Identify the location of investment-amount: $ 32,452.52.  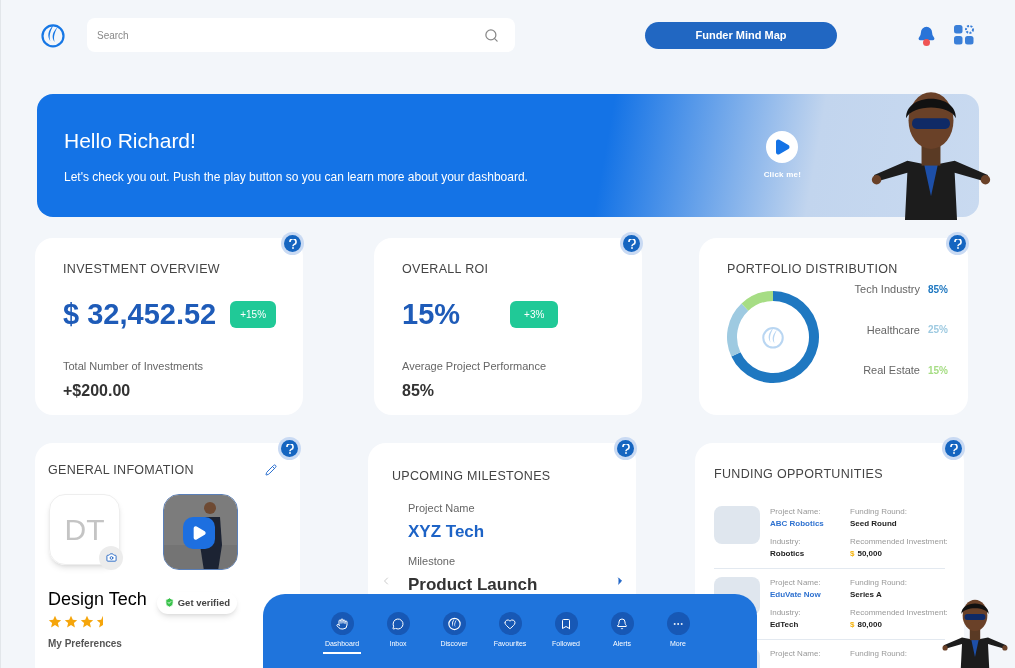
(140, 314).